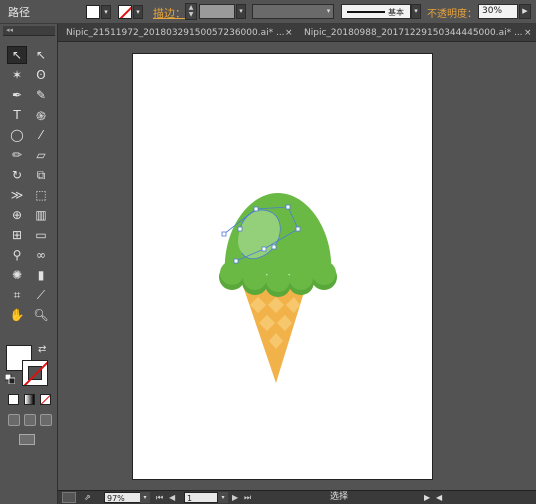  Describe the element at coordinates (29, 399) in the screenshot. I see `gradient-mode-button` at that location.